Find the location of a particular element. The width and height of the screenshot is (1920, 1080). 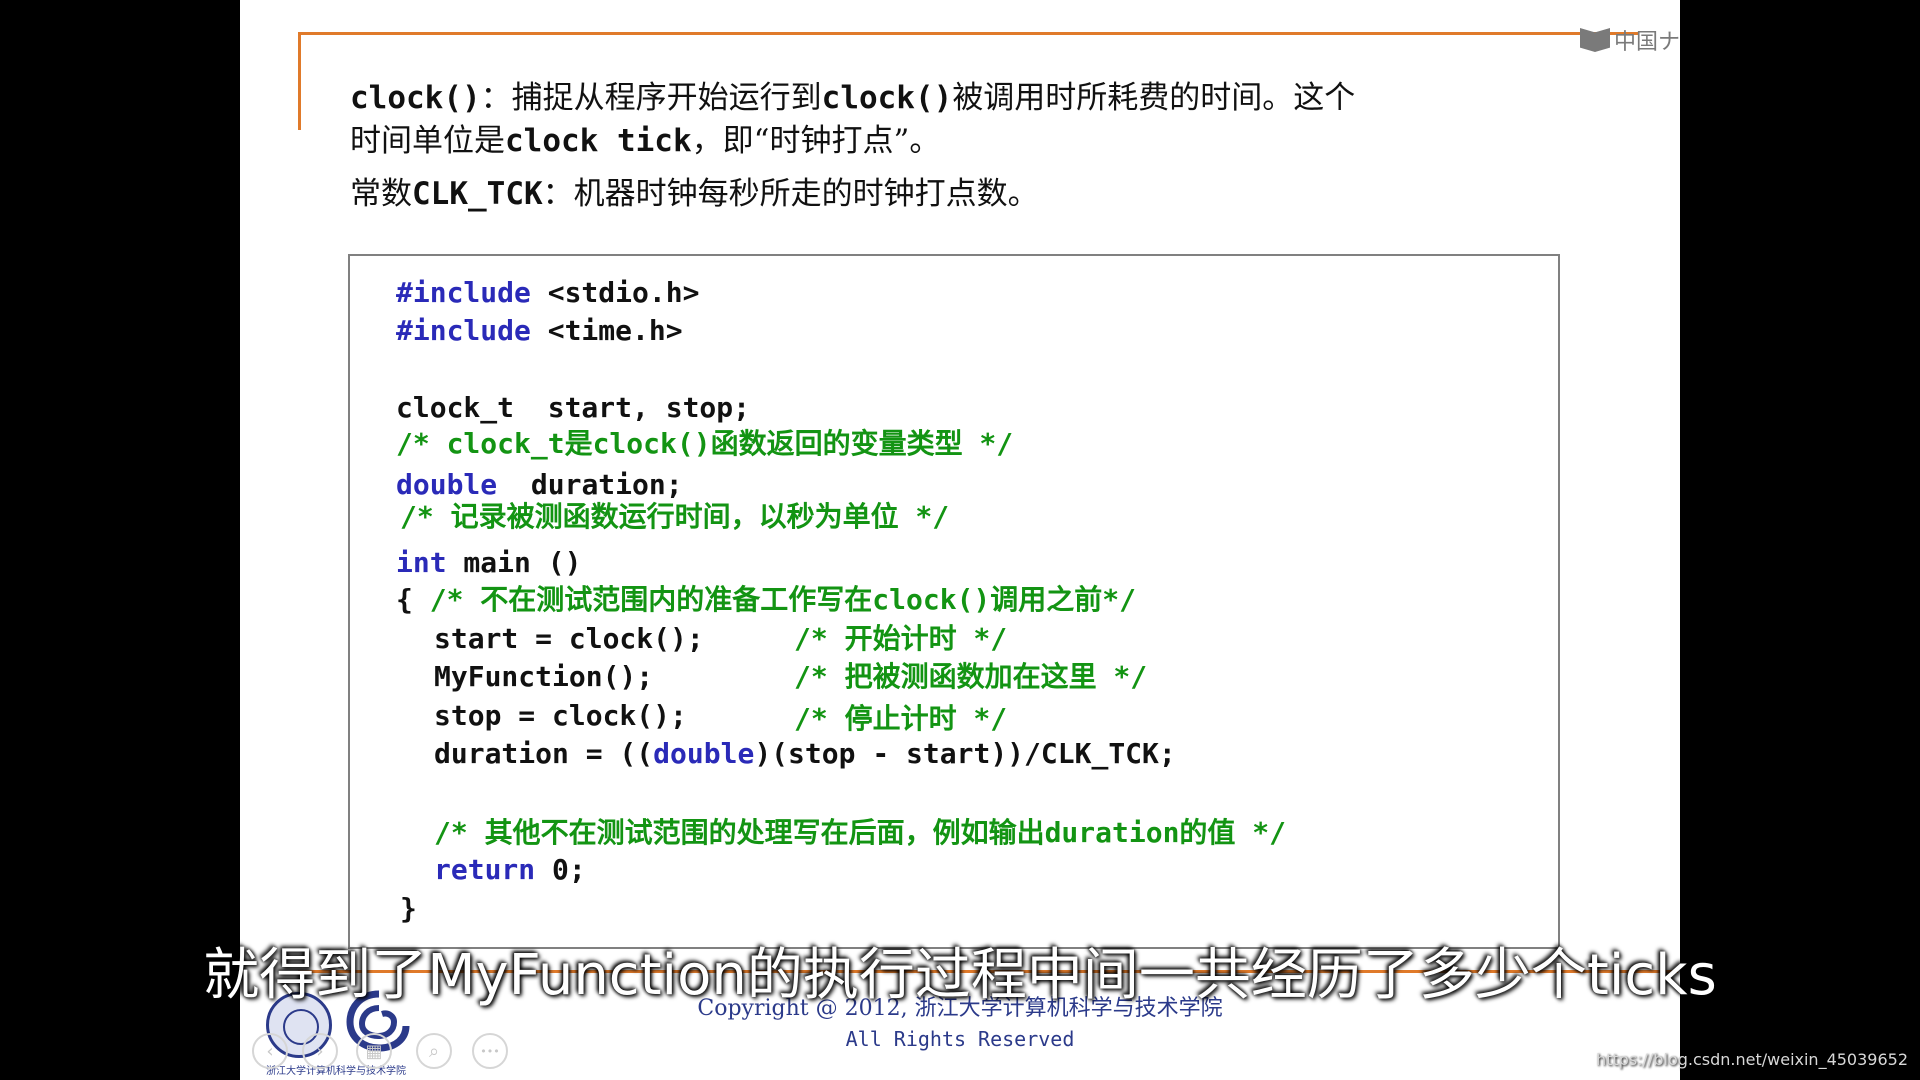

book-icon is located at coordinates (1595, 40).